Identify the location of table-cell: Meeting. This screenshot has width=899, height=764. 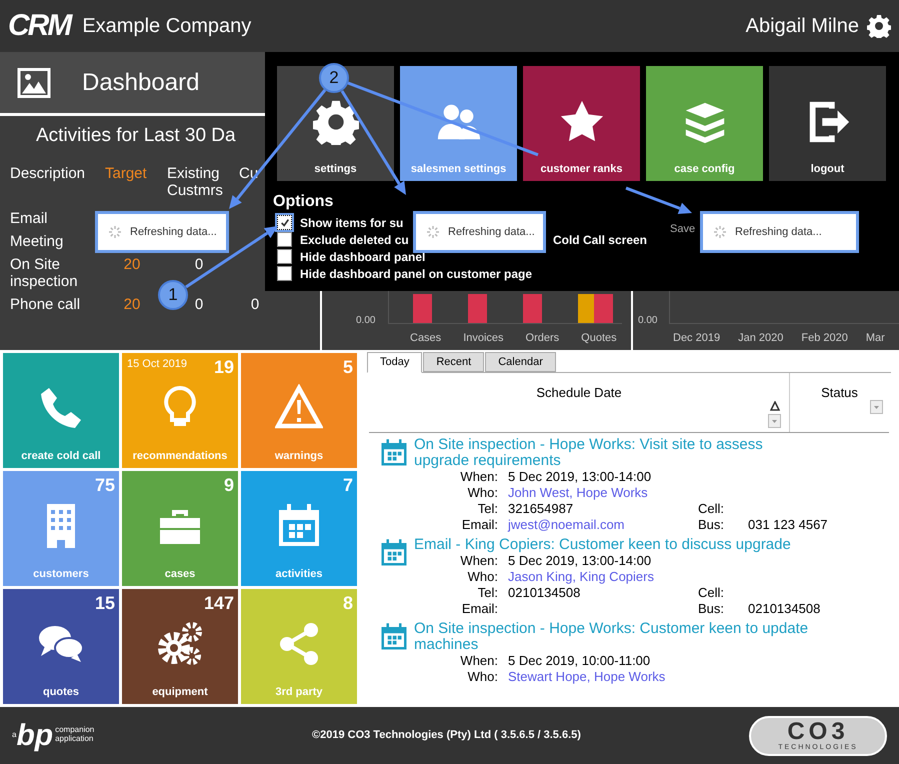
(37, 241).